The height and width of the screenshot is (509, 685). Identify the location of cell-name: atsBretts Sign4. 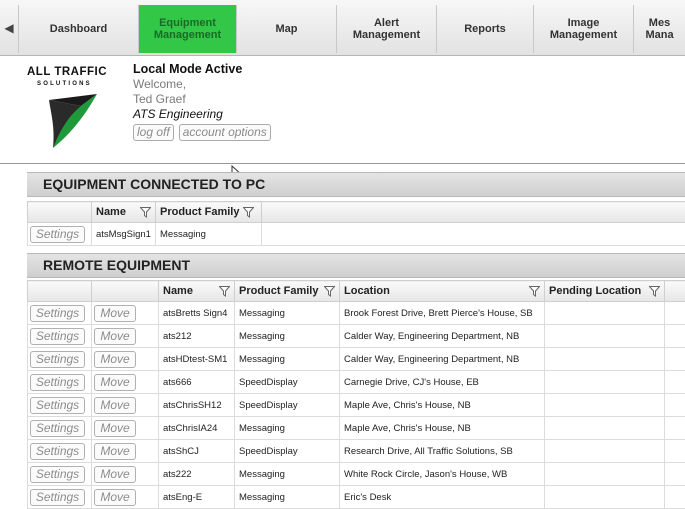
(197, 313).